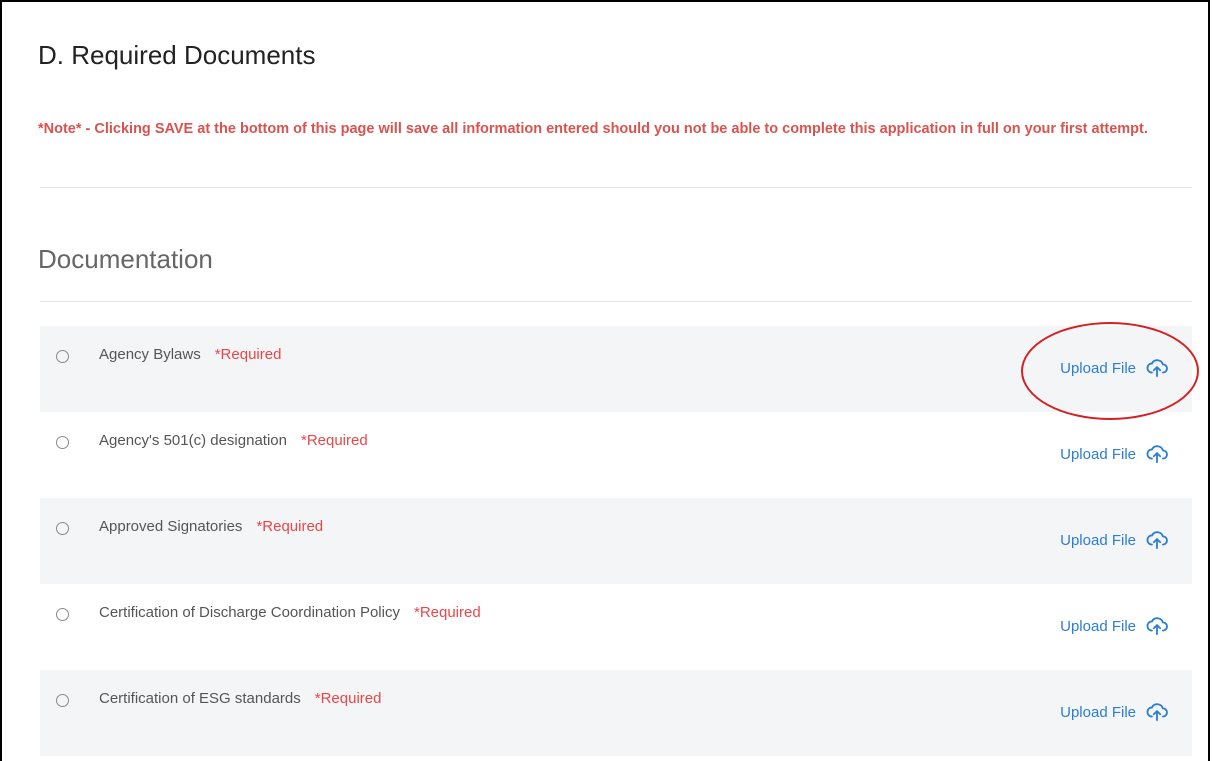 The width and height of the screenshot is (1212, 761). What do you see at coordinates (190, 354) in the screenshot?
I see `document-label: Agency Bylaws *Required` at bounding box center [190, 354].